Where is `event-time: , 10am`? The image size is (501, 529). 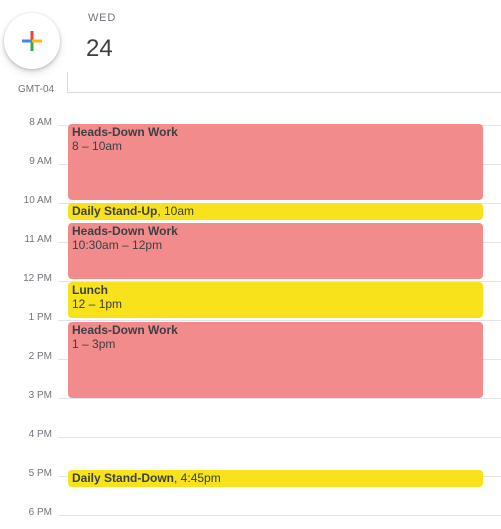
event-time: , 10am is located at coordinates (176, 211).